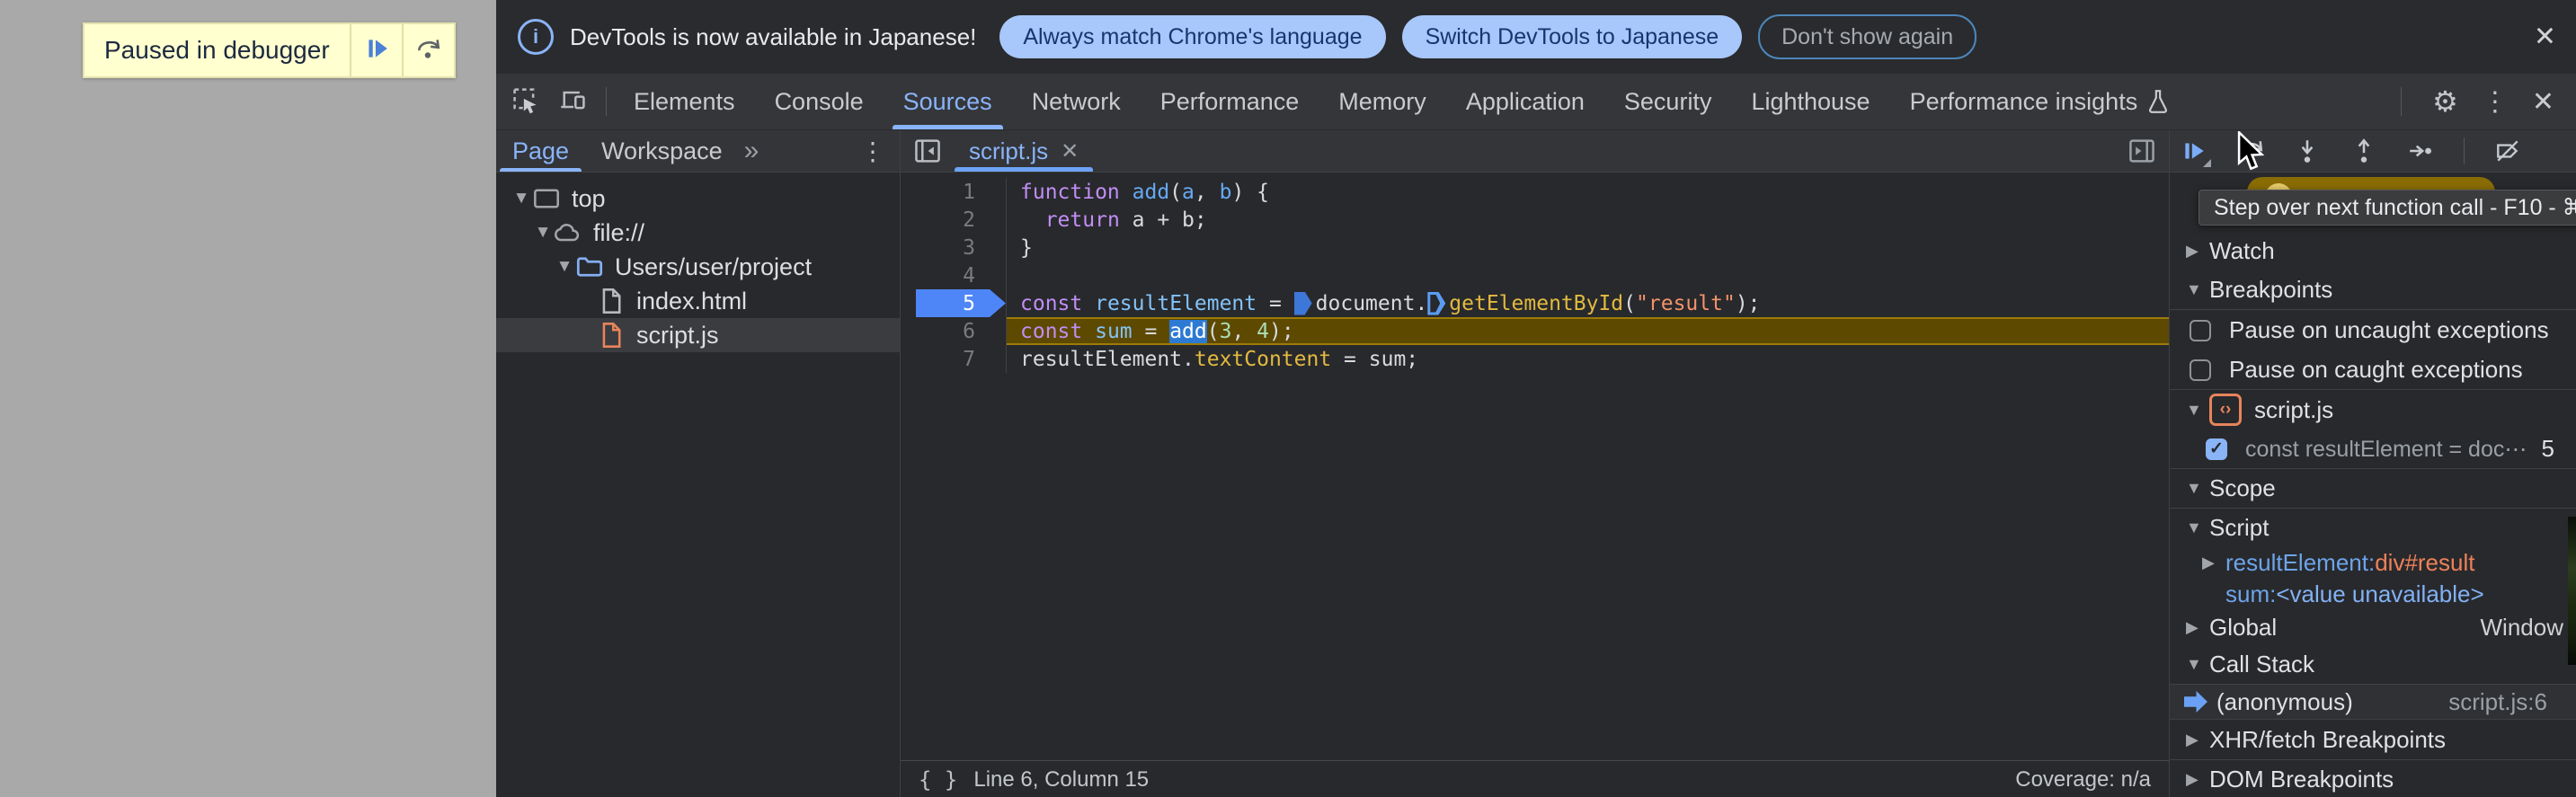  Describe the element at coordinates (1076, 101) in the screenshot. I see `tab-network: Network` at that location.